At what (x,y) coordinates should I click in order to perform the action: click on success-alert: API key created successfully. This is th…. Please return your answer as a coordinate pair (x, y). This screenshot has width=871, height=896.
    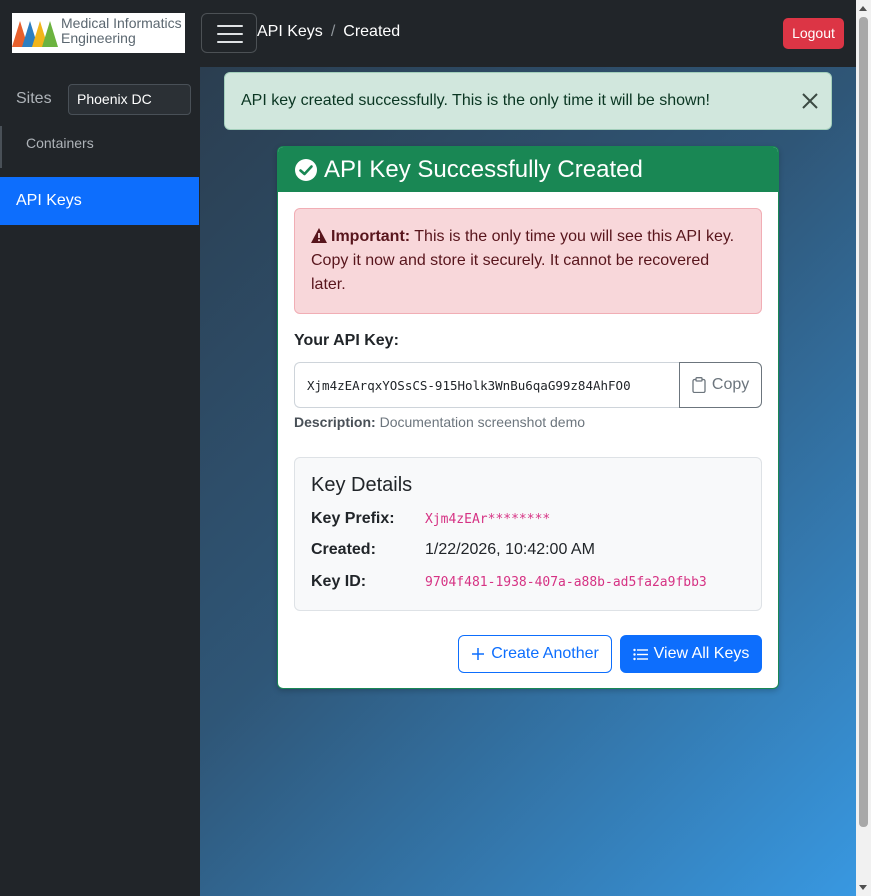
    Looking at the image, I should click on (528, 101).